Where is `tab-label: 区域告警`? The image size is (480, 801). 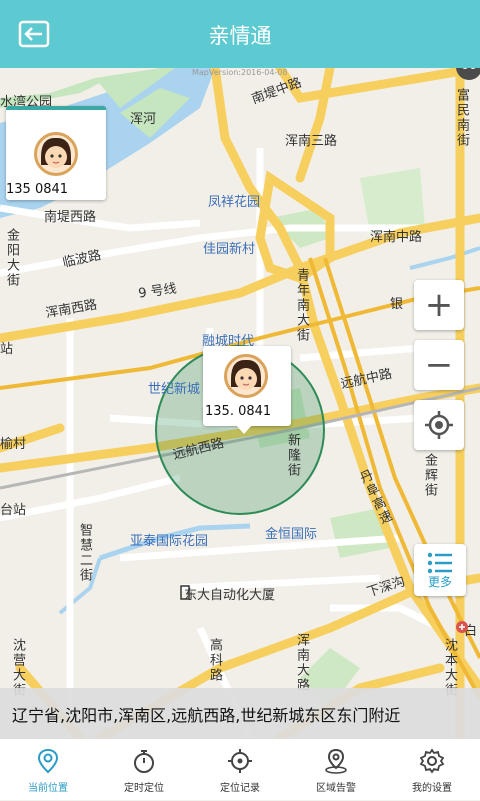 tab-label: 区域告警 is located at coordinates (336, 788).